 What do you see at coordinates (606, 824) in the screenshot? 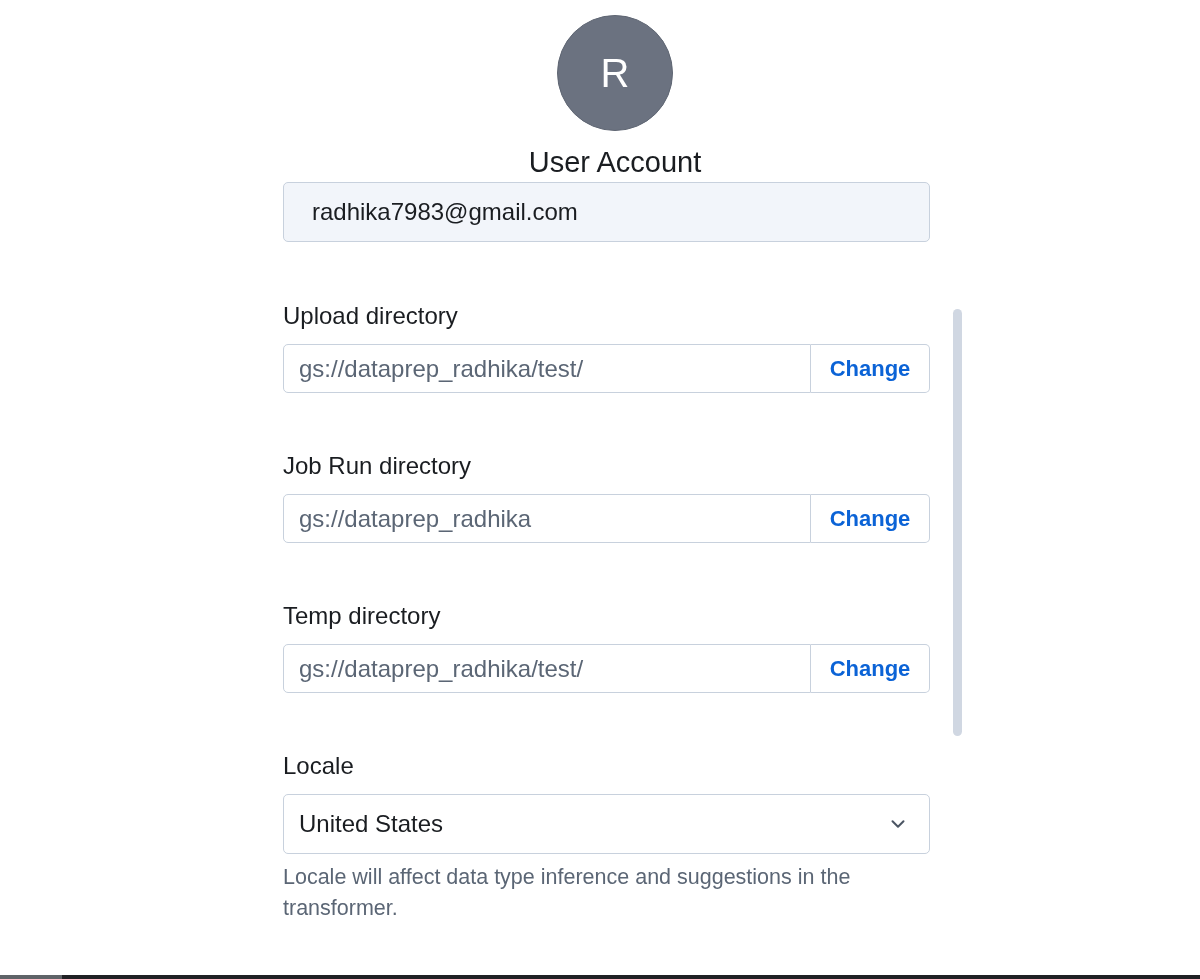
I see `locale-select: United States` at bounding box center [606, 824].